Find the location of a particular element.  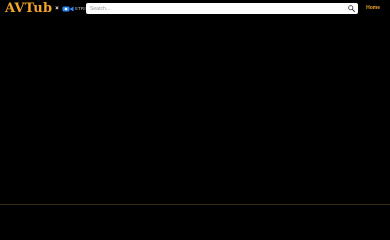

search-input is located at coordinates (213, 8).